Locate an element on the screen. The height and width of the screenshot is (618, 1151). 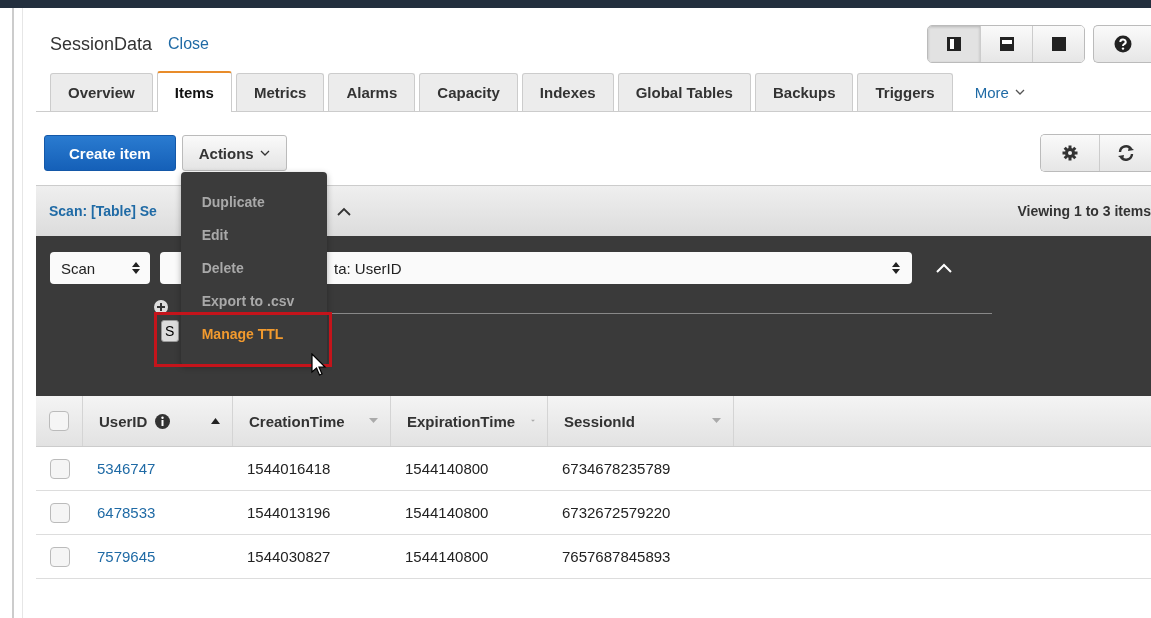
add-icon is located at coordinates (161, 307).